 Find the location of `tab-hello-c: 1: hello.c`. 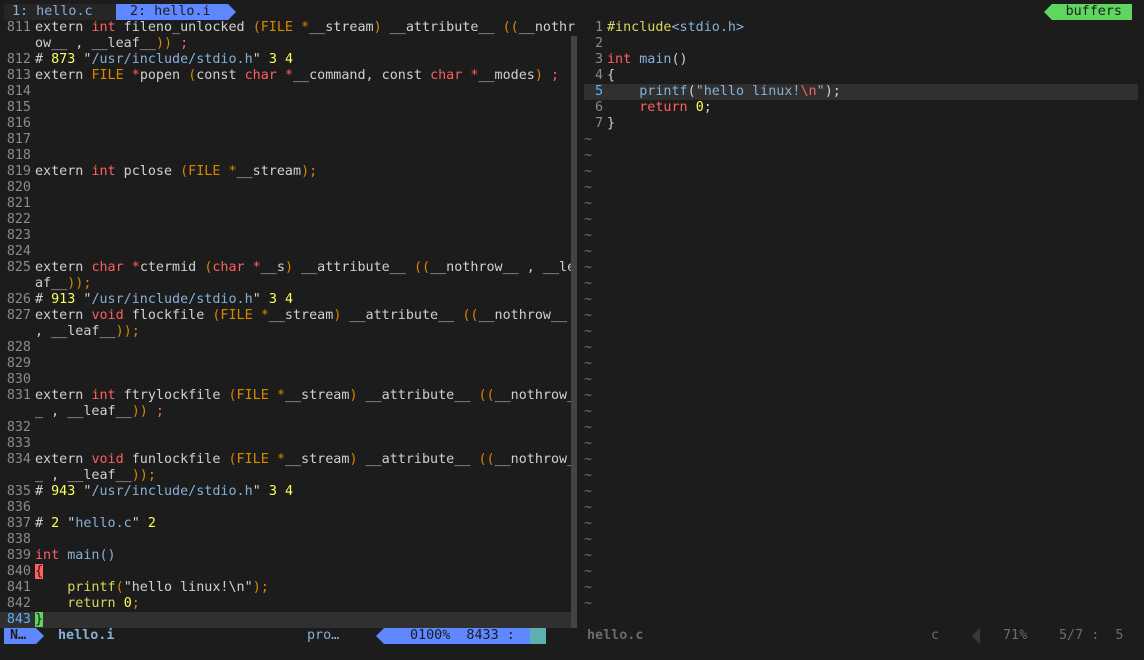

tab-hello-c: 1: hello.c is located at coordinates (60, 12).